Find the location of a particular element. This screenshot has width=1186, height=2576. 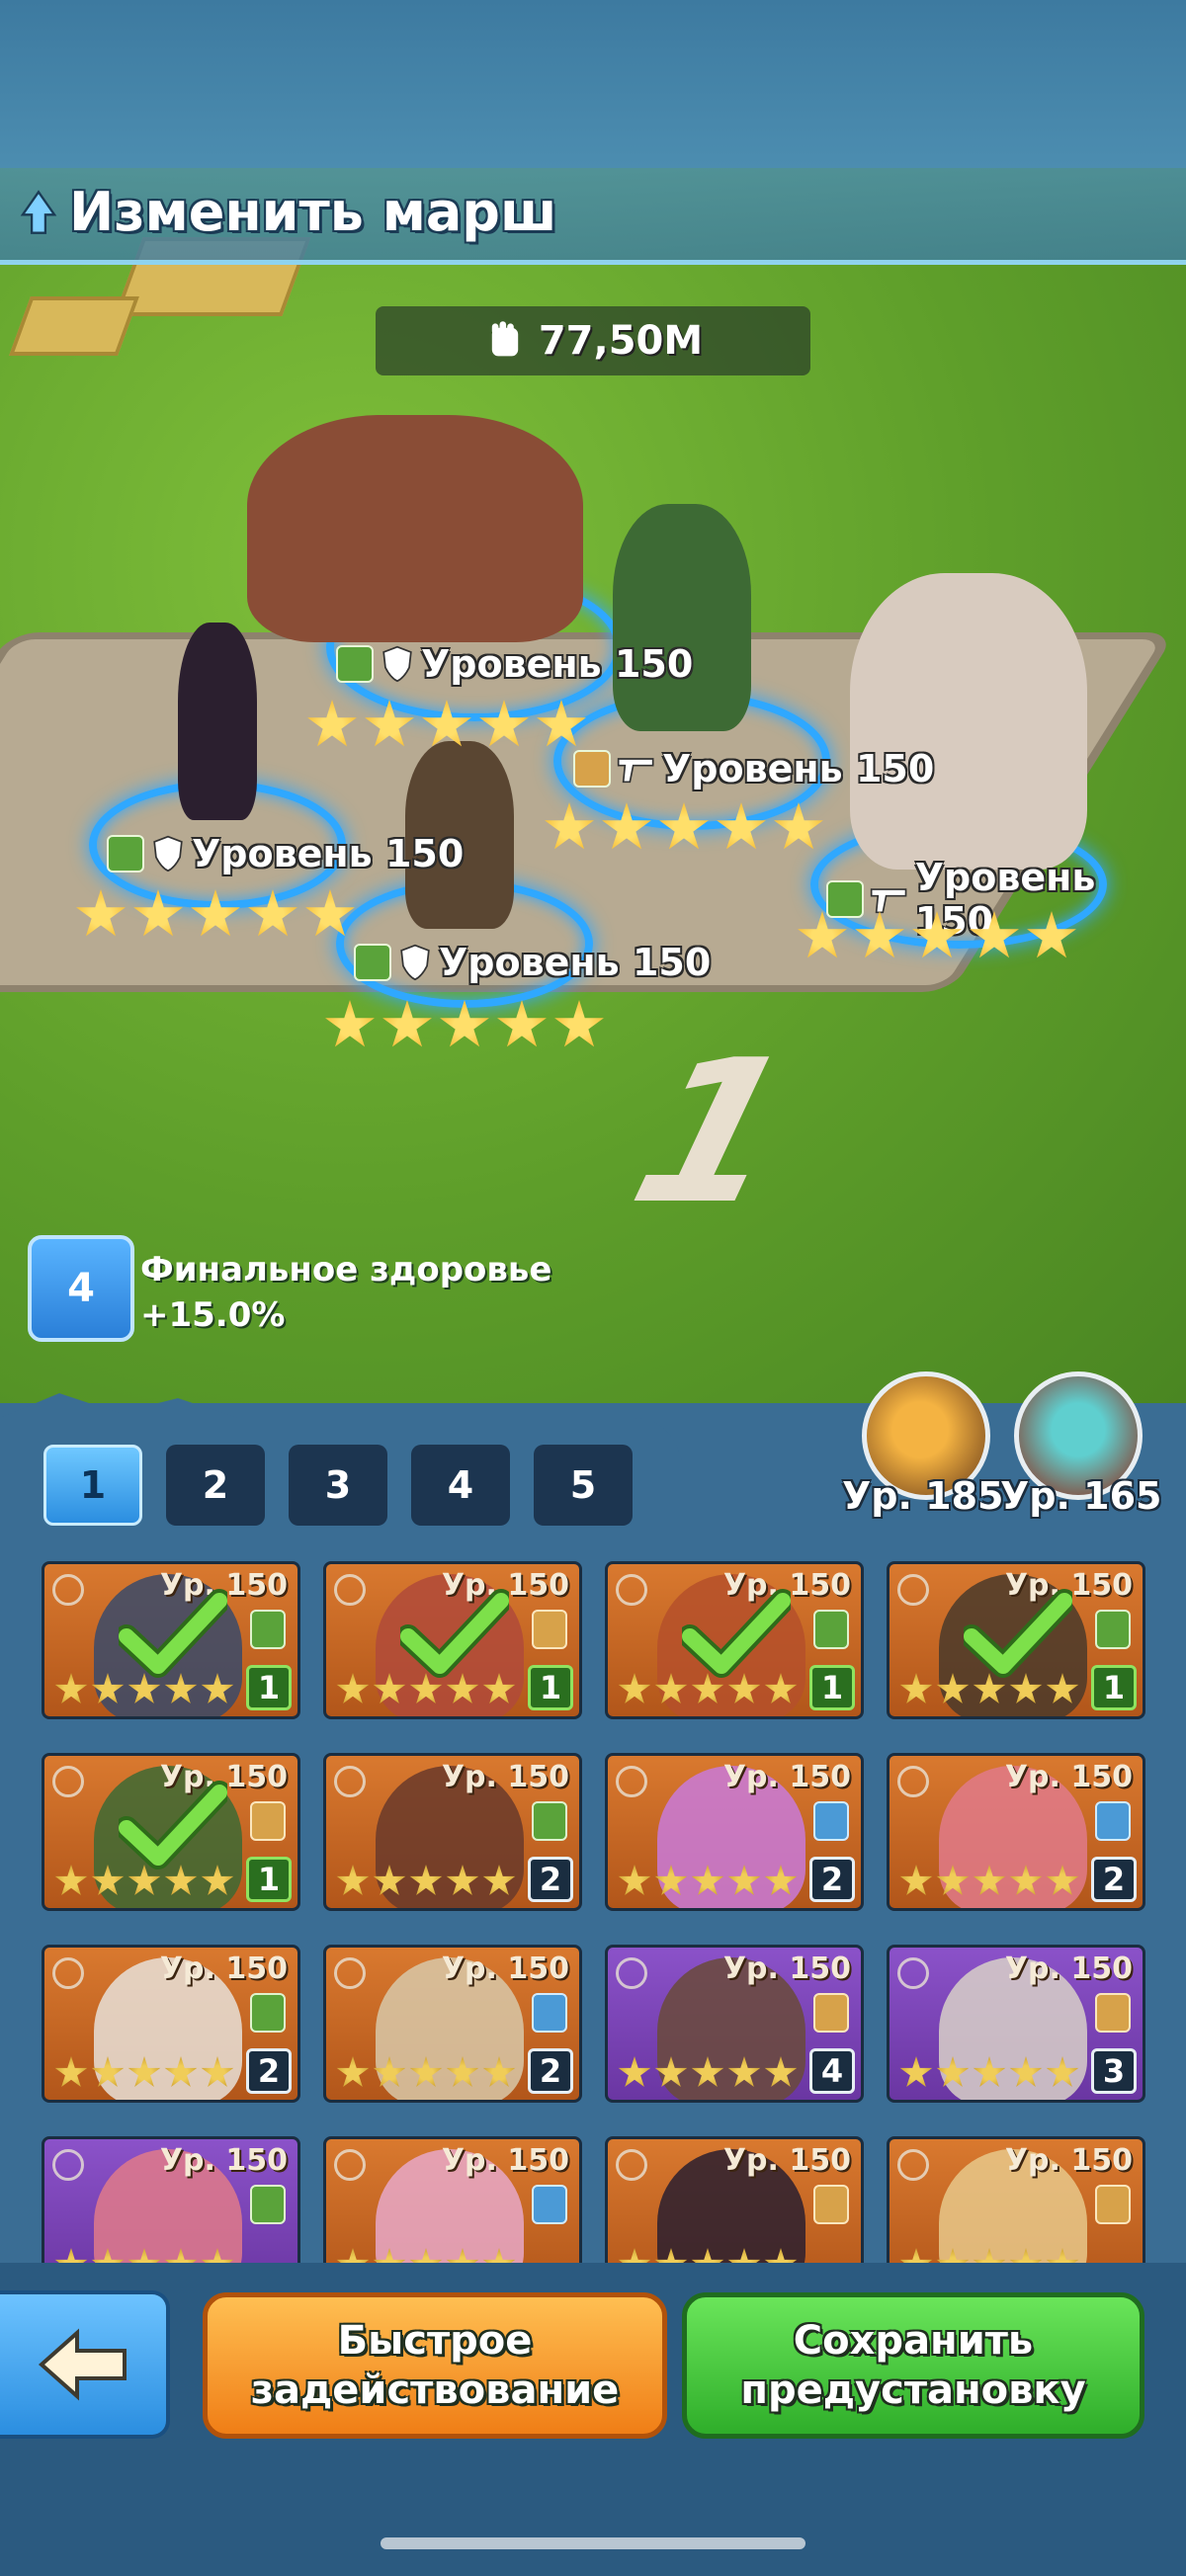

buff-level: 4 is located at coordinates (81, 1288).